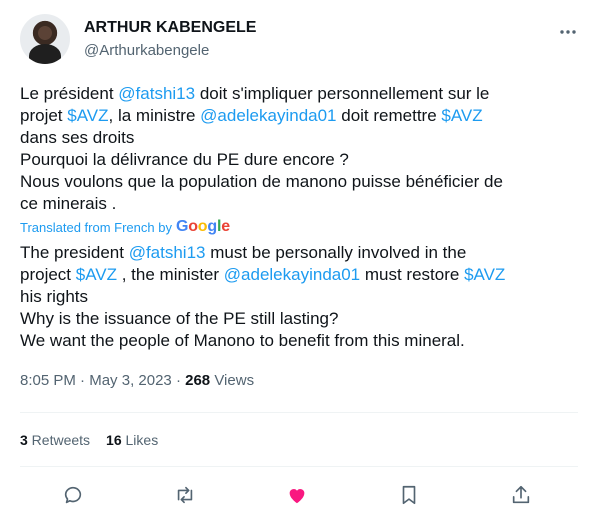  What do you see at coordinates (389, 115) in the screenshot?
I see `text-segment: doit remettre` at bounding box center [389, 115].